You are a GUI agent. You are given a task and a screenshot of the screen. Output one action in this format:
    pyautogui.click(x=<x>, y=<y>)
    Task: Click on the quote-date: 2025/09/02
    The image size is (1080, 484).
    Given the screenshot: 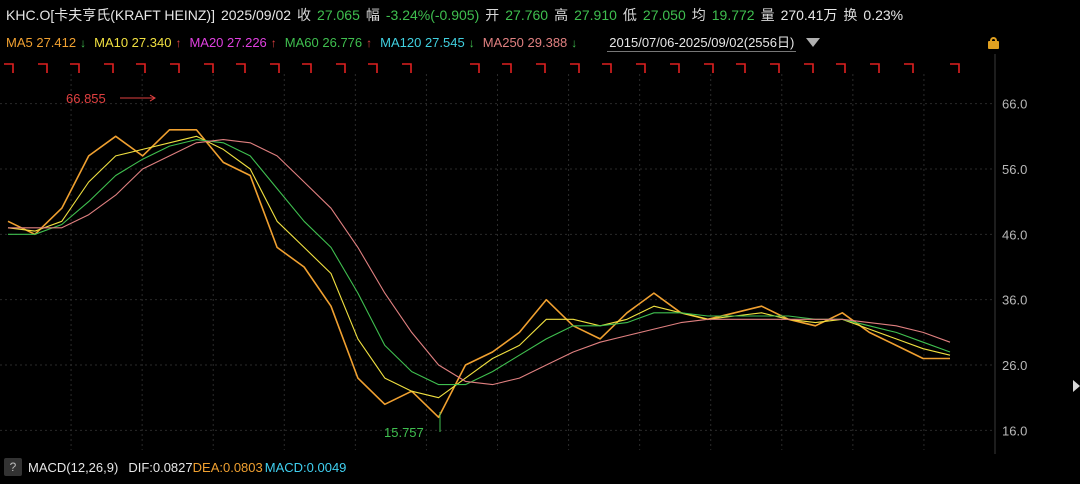 What is the action you would take?
    pyautogui.click(x=256, y=15)
    